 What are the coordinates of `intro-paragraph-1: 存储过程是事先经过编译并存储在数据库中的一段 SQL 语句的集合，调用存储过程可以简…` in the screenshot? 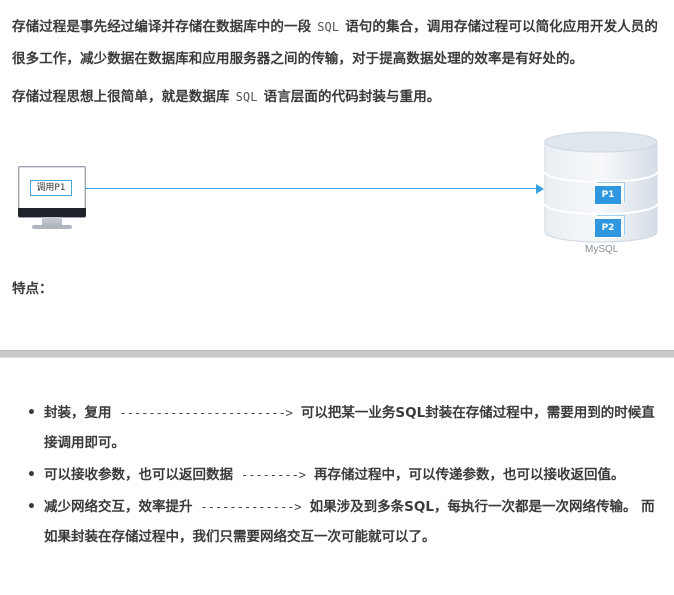 It's located at (338, 43).